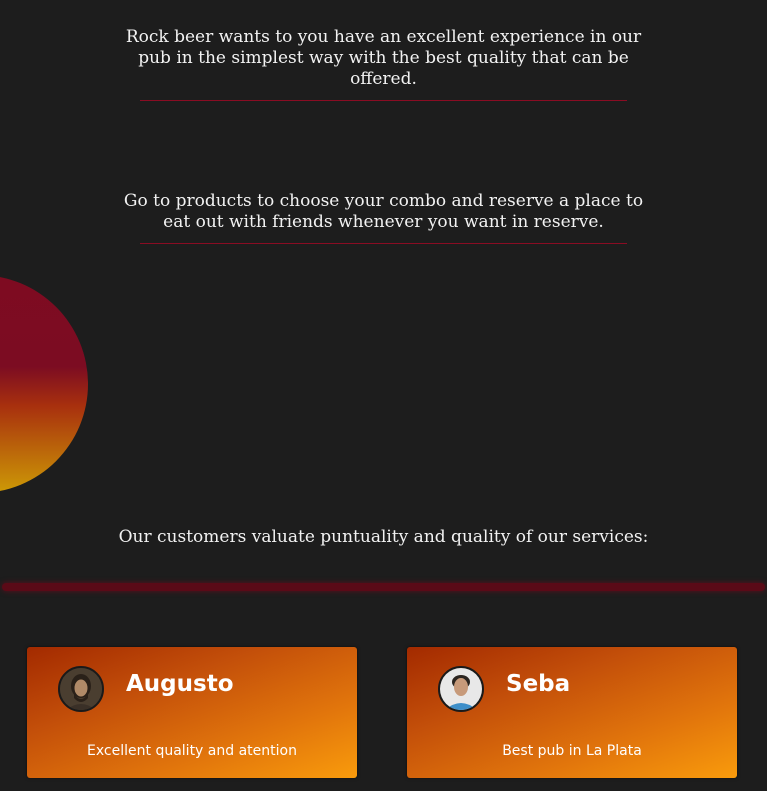 This screenshot has width=767, height=791. Describe the element at coordinates (572, 712) in the screenshot. I see `review-card: Seba Best pub in La Plata` at that location.